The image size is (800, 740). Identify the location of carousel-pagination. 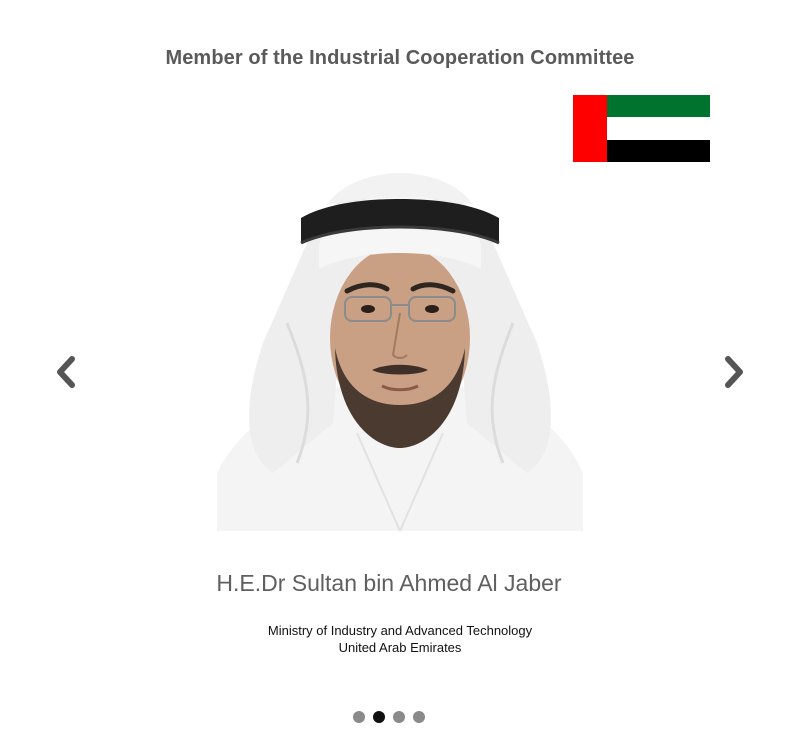
(389, 717).